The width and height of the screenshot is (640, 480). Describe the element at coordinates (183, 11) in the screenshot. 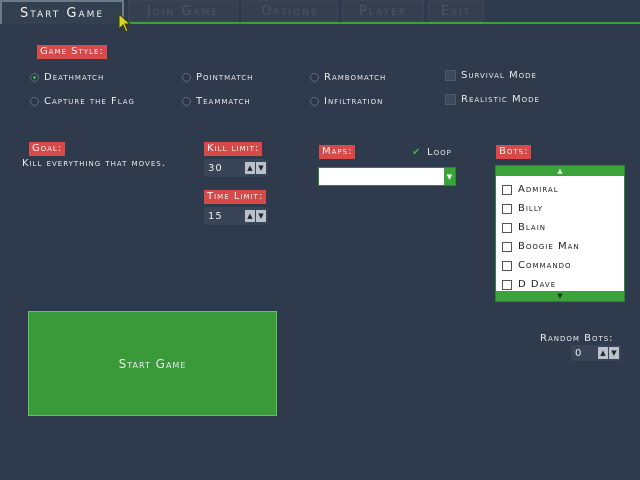

I see `tab-join-game: Join Game` at that location.